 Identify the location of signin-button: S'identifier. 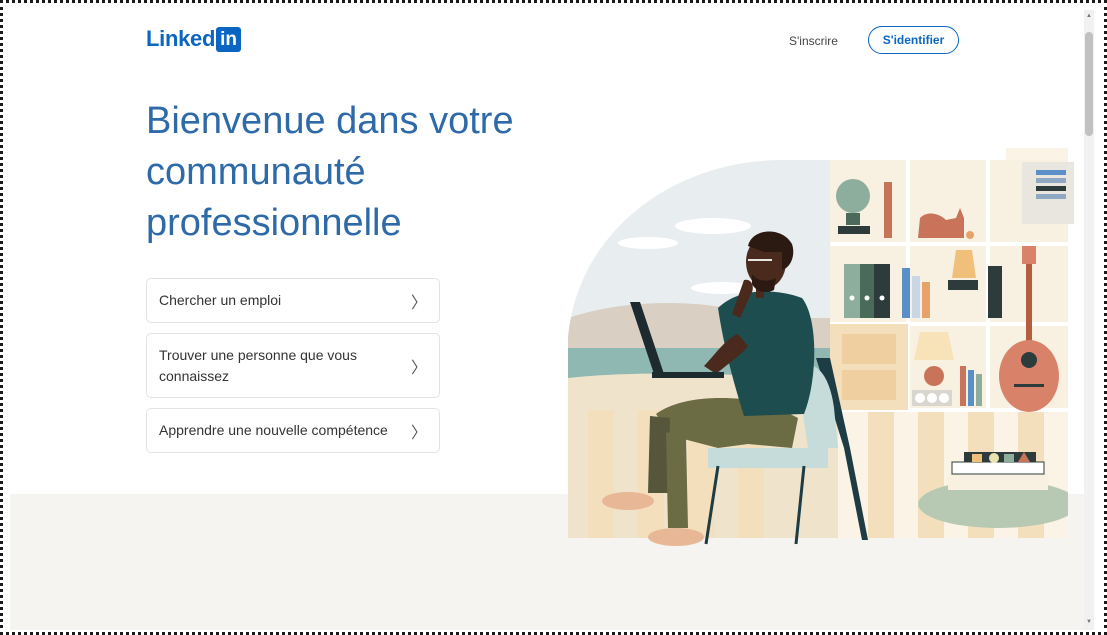
(913, 40).